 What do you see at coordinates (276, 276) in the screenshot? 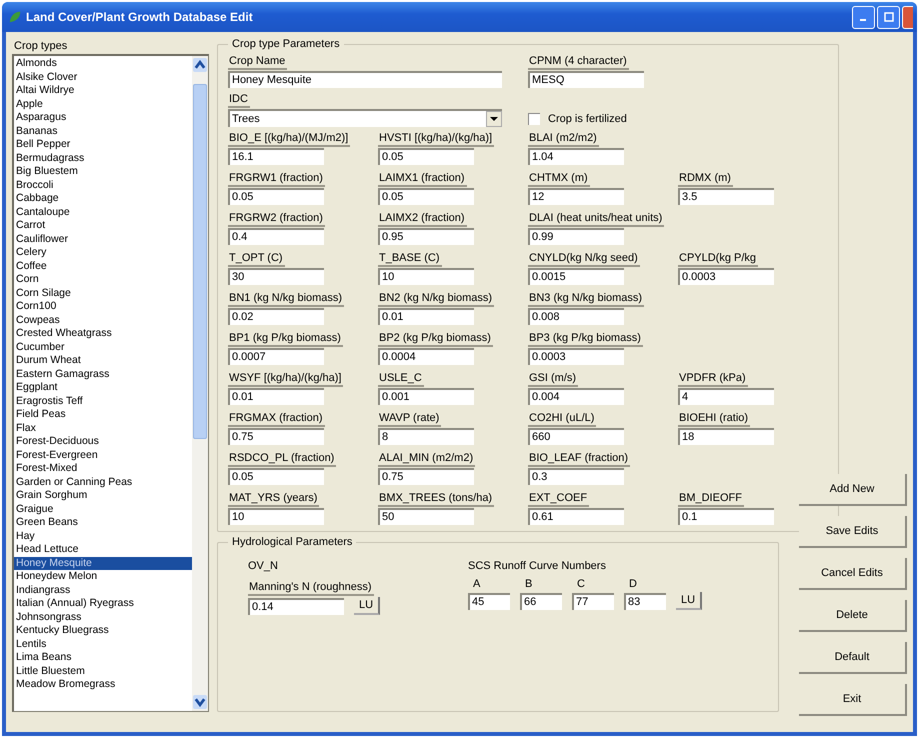
I see `input-field: 30` at bounding box center [276, 276].